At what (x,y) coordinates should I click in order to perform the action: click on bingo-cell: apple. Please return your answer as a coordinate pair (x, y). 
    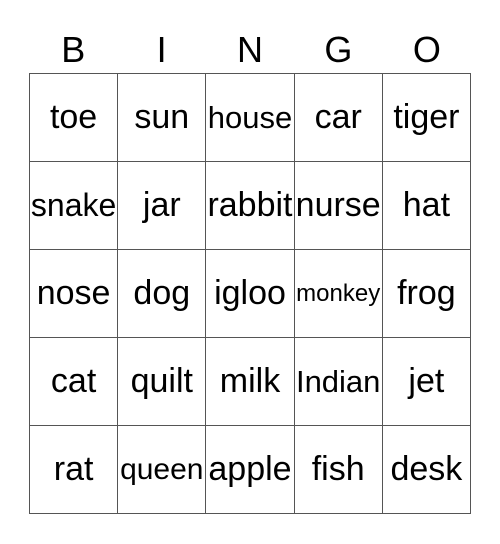
    Looking at the image, I should click on (250, 470).